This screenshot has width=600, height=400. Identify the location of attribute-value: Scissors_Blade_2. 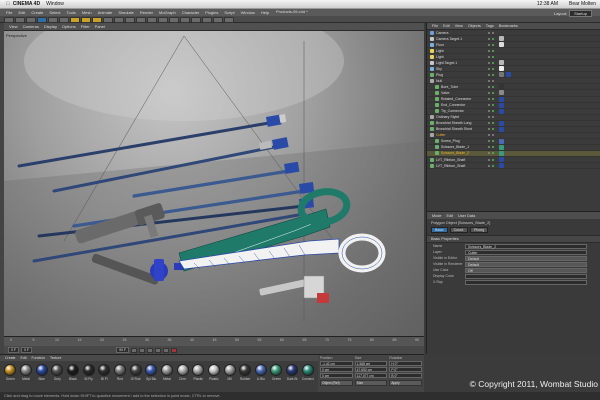
(526, 246).